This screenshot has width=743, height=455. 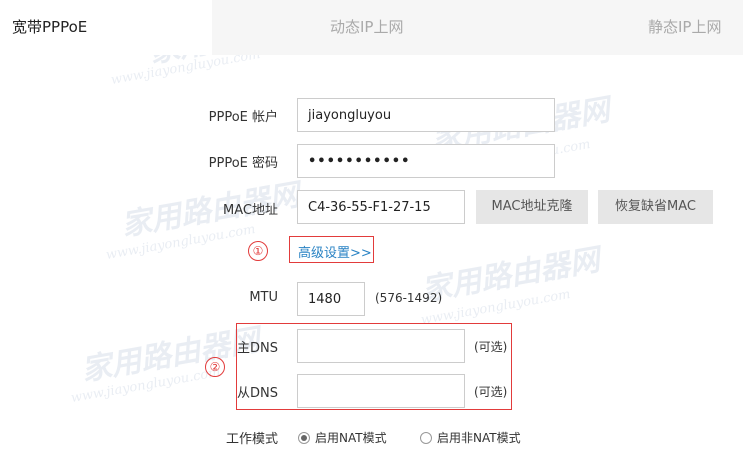 I want to click on pppoe-password-label: PPPoE 密码, so click(x=243, y=163).